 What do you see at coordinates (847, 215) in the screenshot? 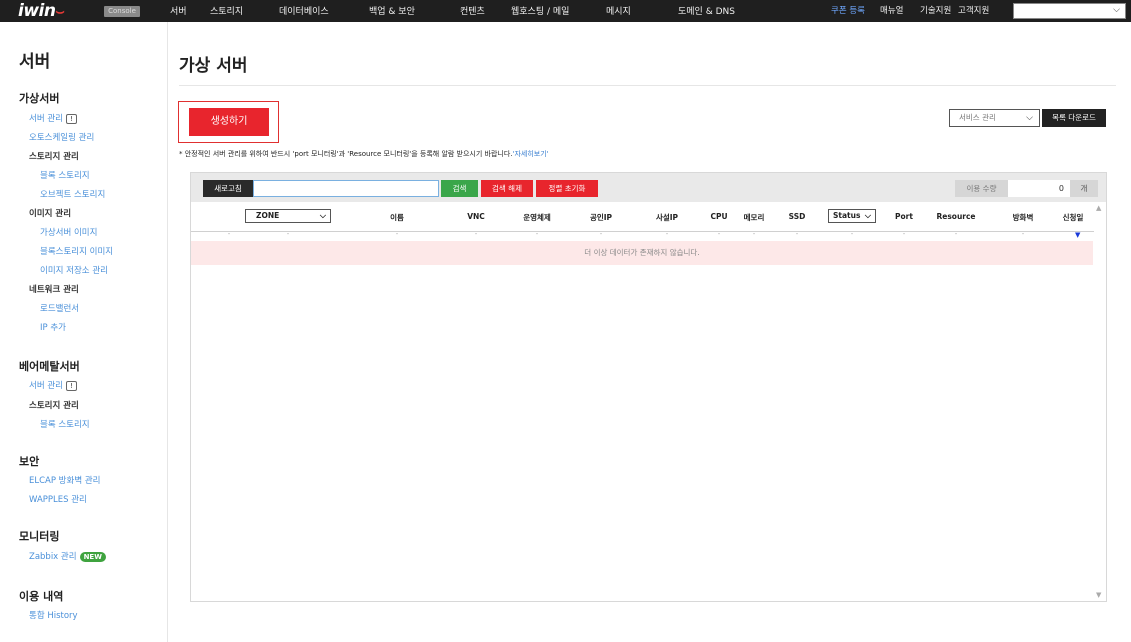
I see `status-select-value: Status` at bounding box center [847, 215].